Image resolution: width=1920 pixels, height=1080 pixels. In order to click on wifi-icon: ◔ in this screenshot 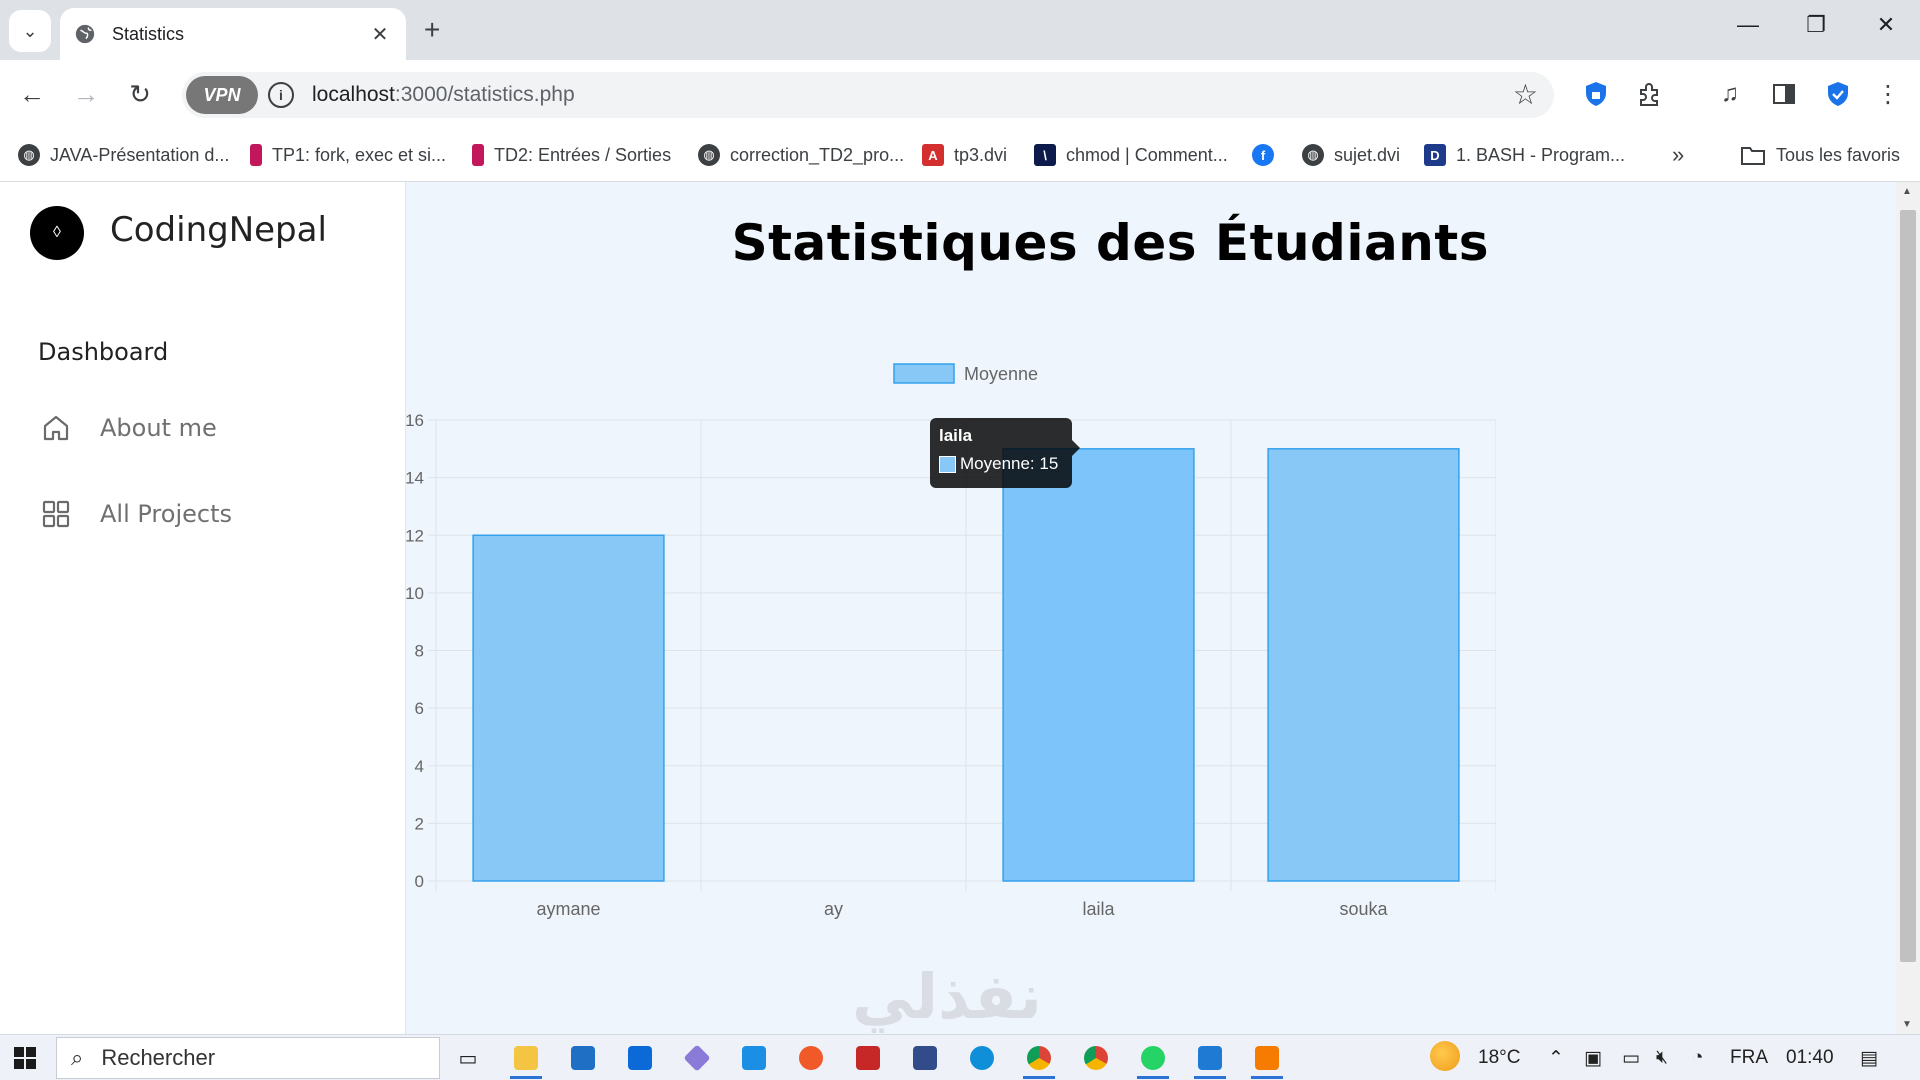, I will do `click(1697, 1058)`.